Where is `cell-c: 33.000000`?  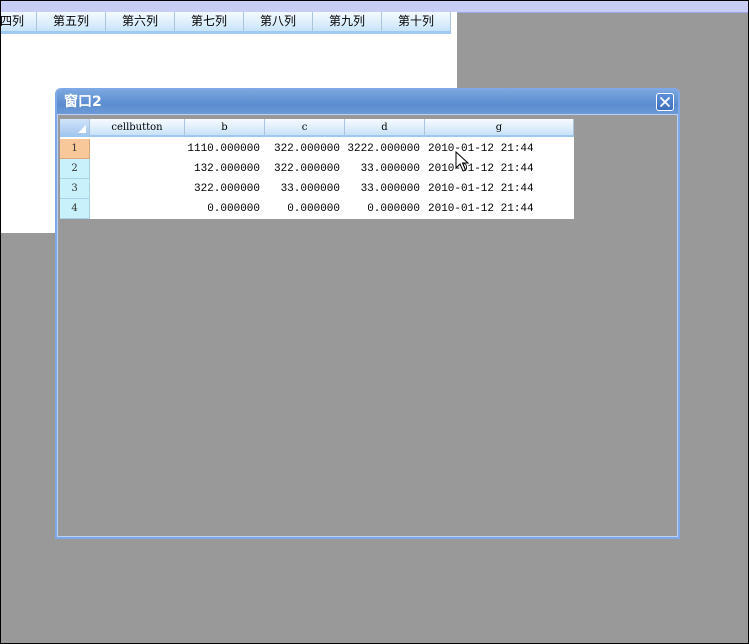 cell-c: 33.000000 is located at coordinates (305, 189).